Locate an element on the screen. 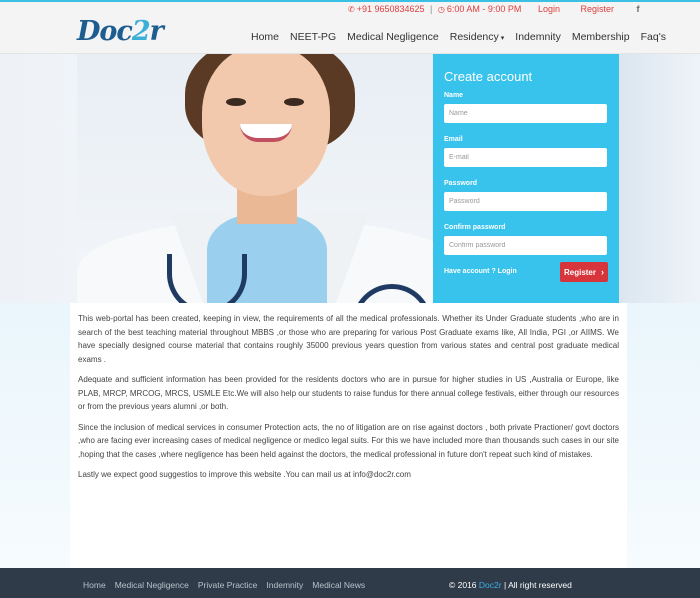 The image size is (700, 598). chevron-down-icon: ▾ is located at coordinates (502, 38).